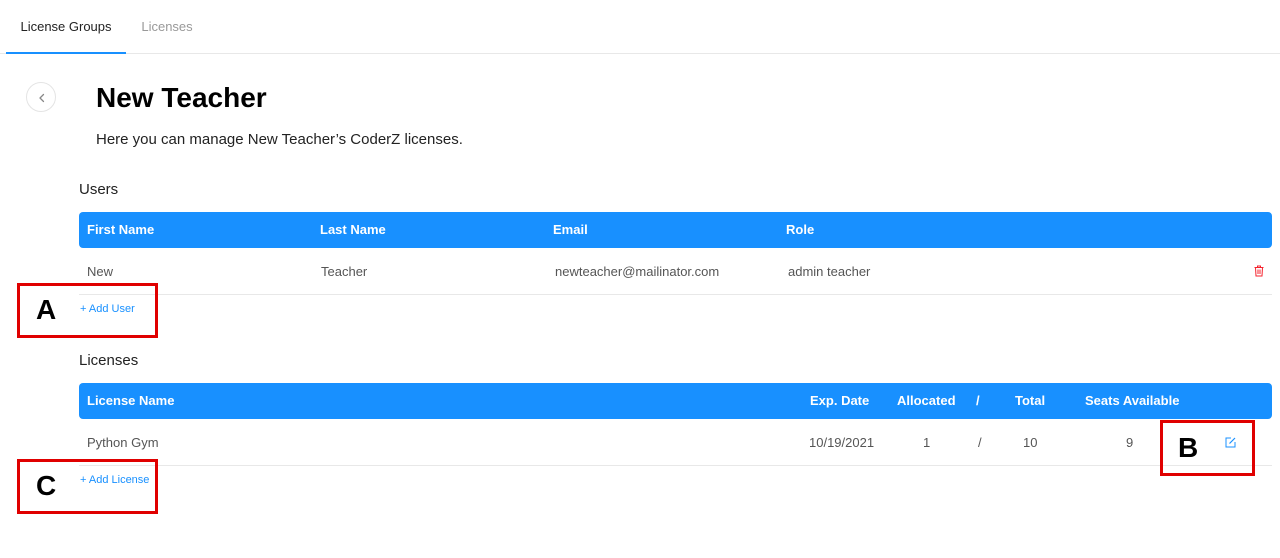 This screenshot has width=1280, height=558. I want to click on license-total: 10, so click(1030, 442).